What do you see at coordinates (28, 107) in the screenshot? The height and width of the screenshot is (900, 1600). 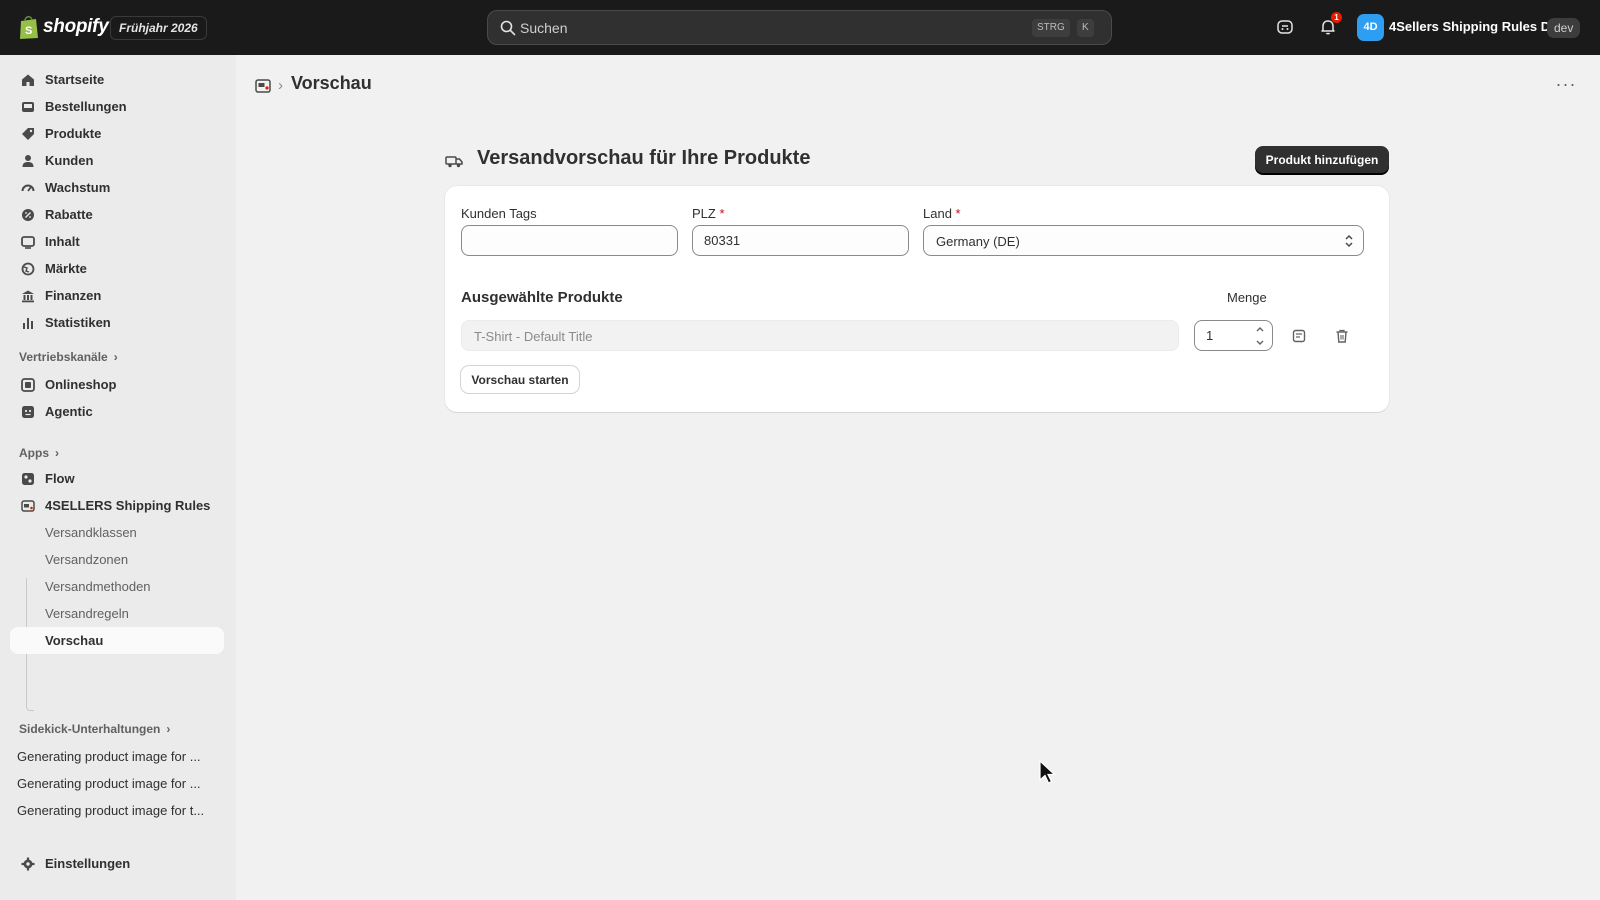 I see `inbox-icon` at bounding box center [28, 107].